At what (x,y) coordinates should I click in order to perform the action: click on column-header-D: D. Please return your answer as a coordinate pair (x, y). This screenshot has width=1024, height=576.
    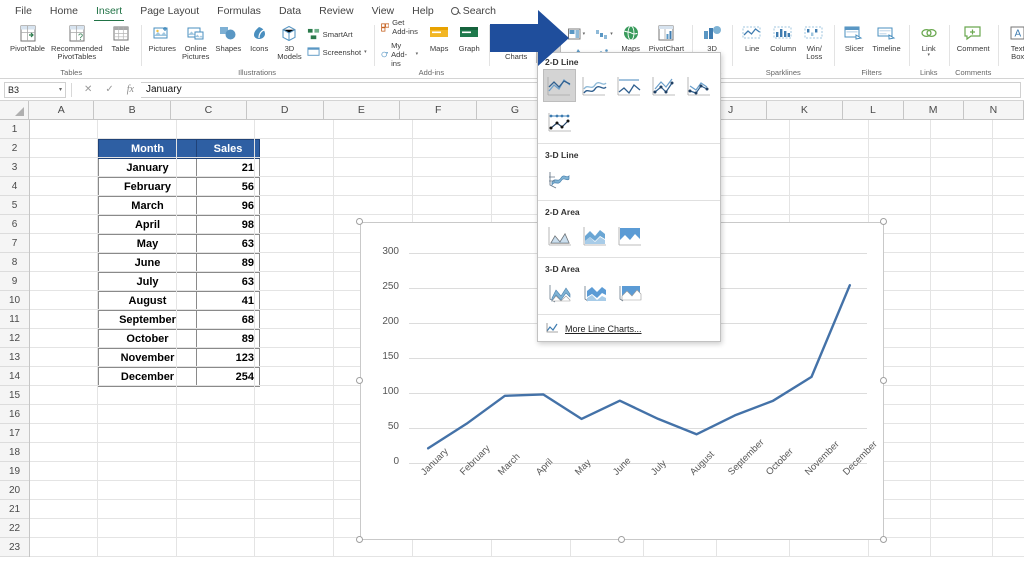
    Looking at the image, I should click on (285, 110).